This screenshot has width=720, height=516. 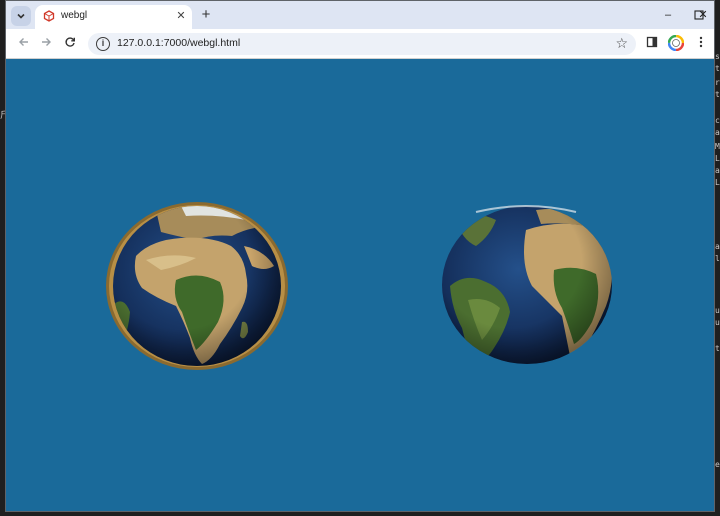 What do you see at coordinates (197, 286) in the screenshot?
I see `globe-left-ringed` at bounding box center [197, 286].